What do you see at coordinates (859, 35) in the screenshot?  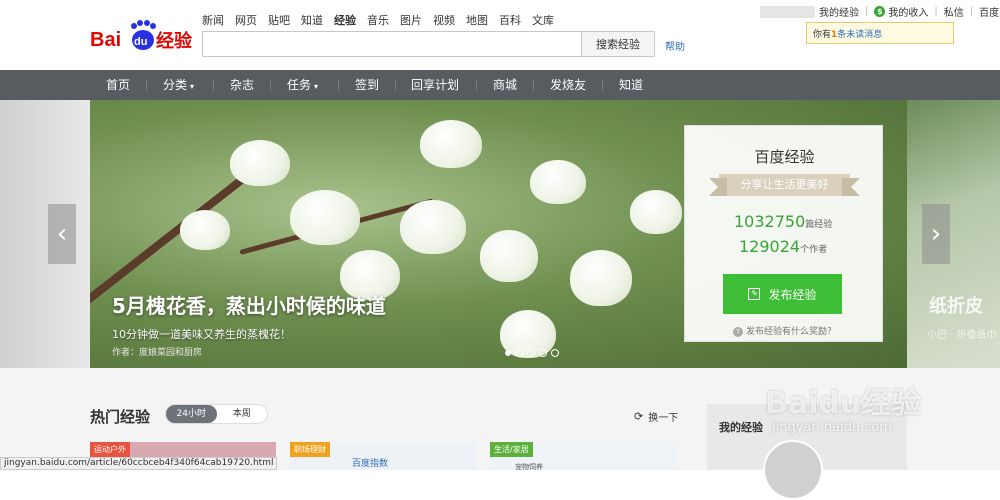 I see `notice-suffix: 条未读消息` at bounding box center [859, 35].